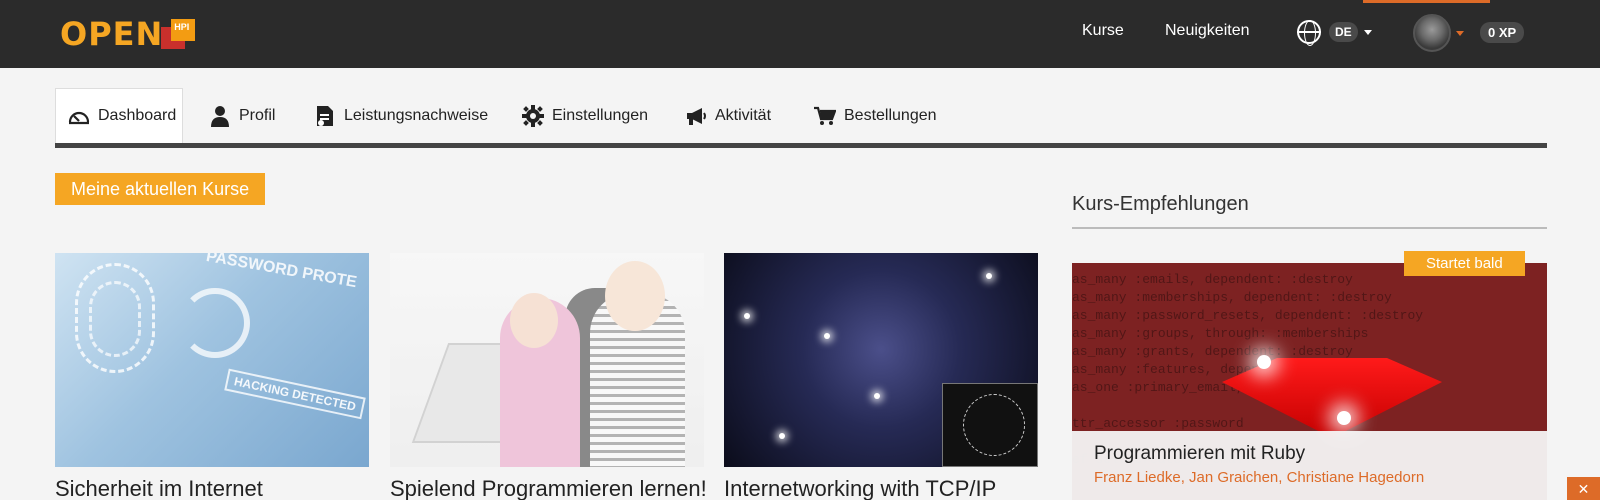 This screenshot has height=500, width=1600. I want to click on logo-badge-text: HPI, so click(182, 27).